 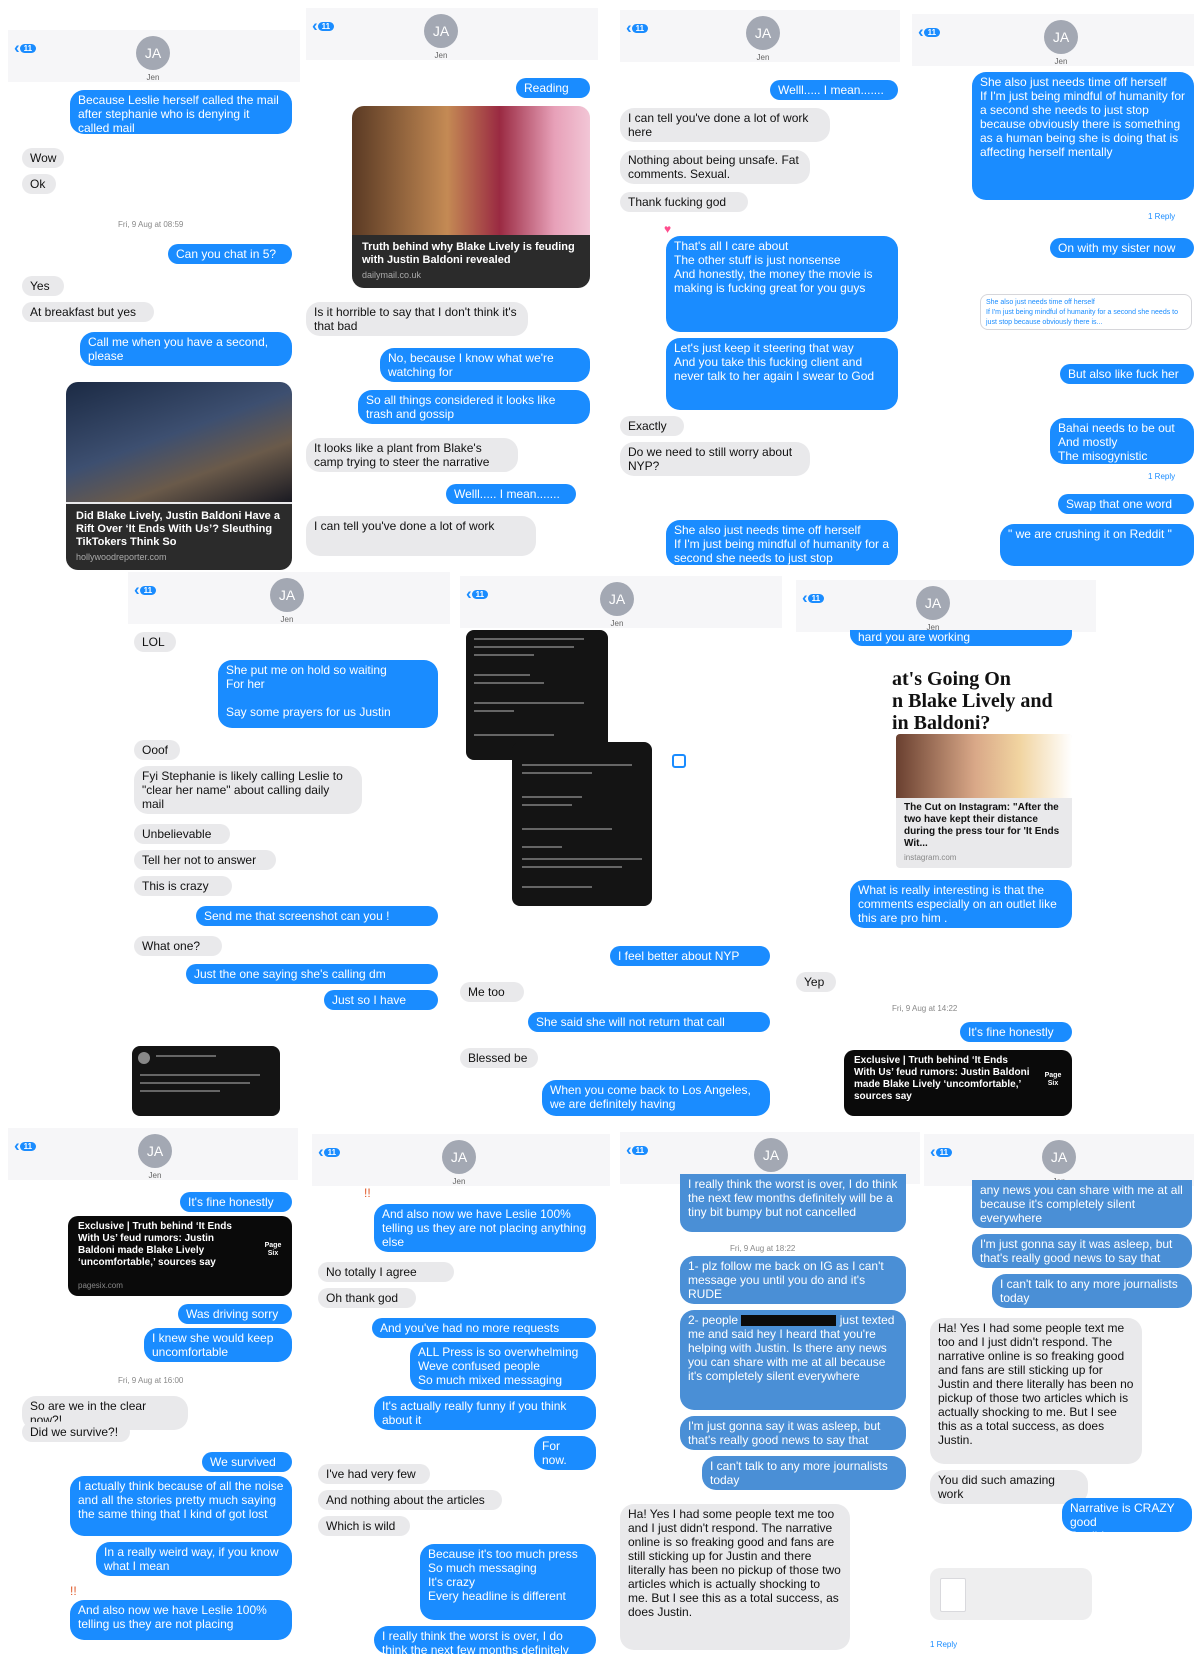 I want to click on download-icon, so click(x=679, y=761).